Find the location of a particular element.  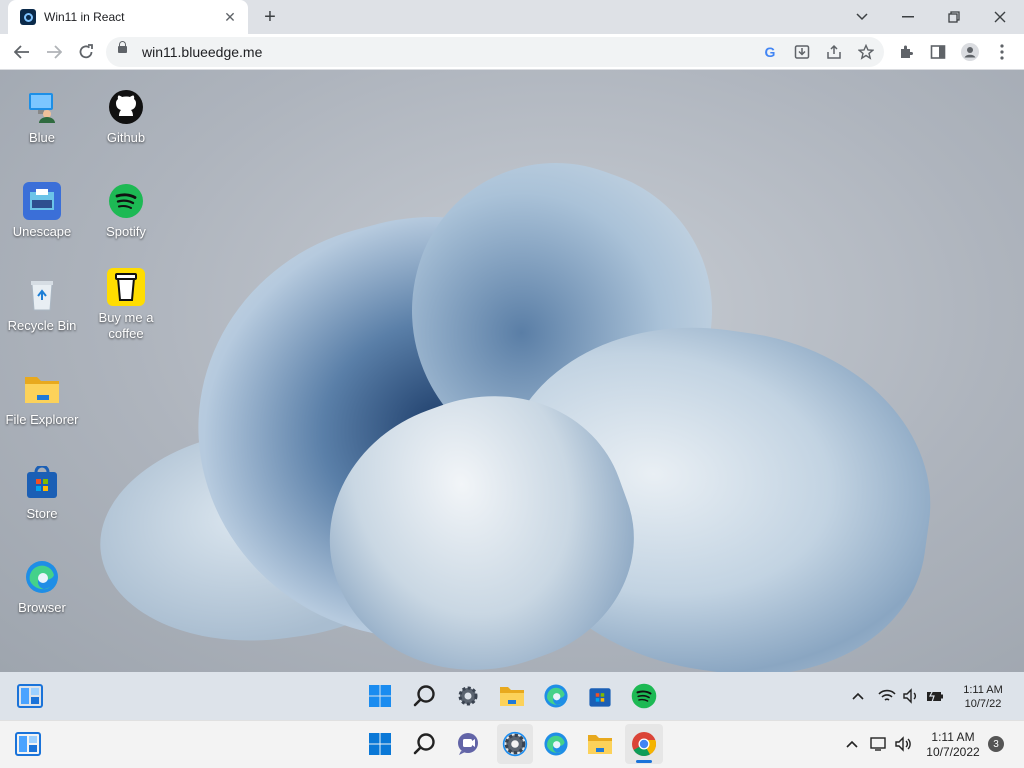

host-settings-icon is located at coordinates (515, 744).